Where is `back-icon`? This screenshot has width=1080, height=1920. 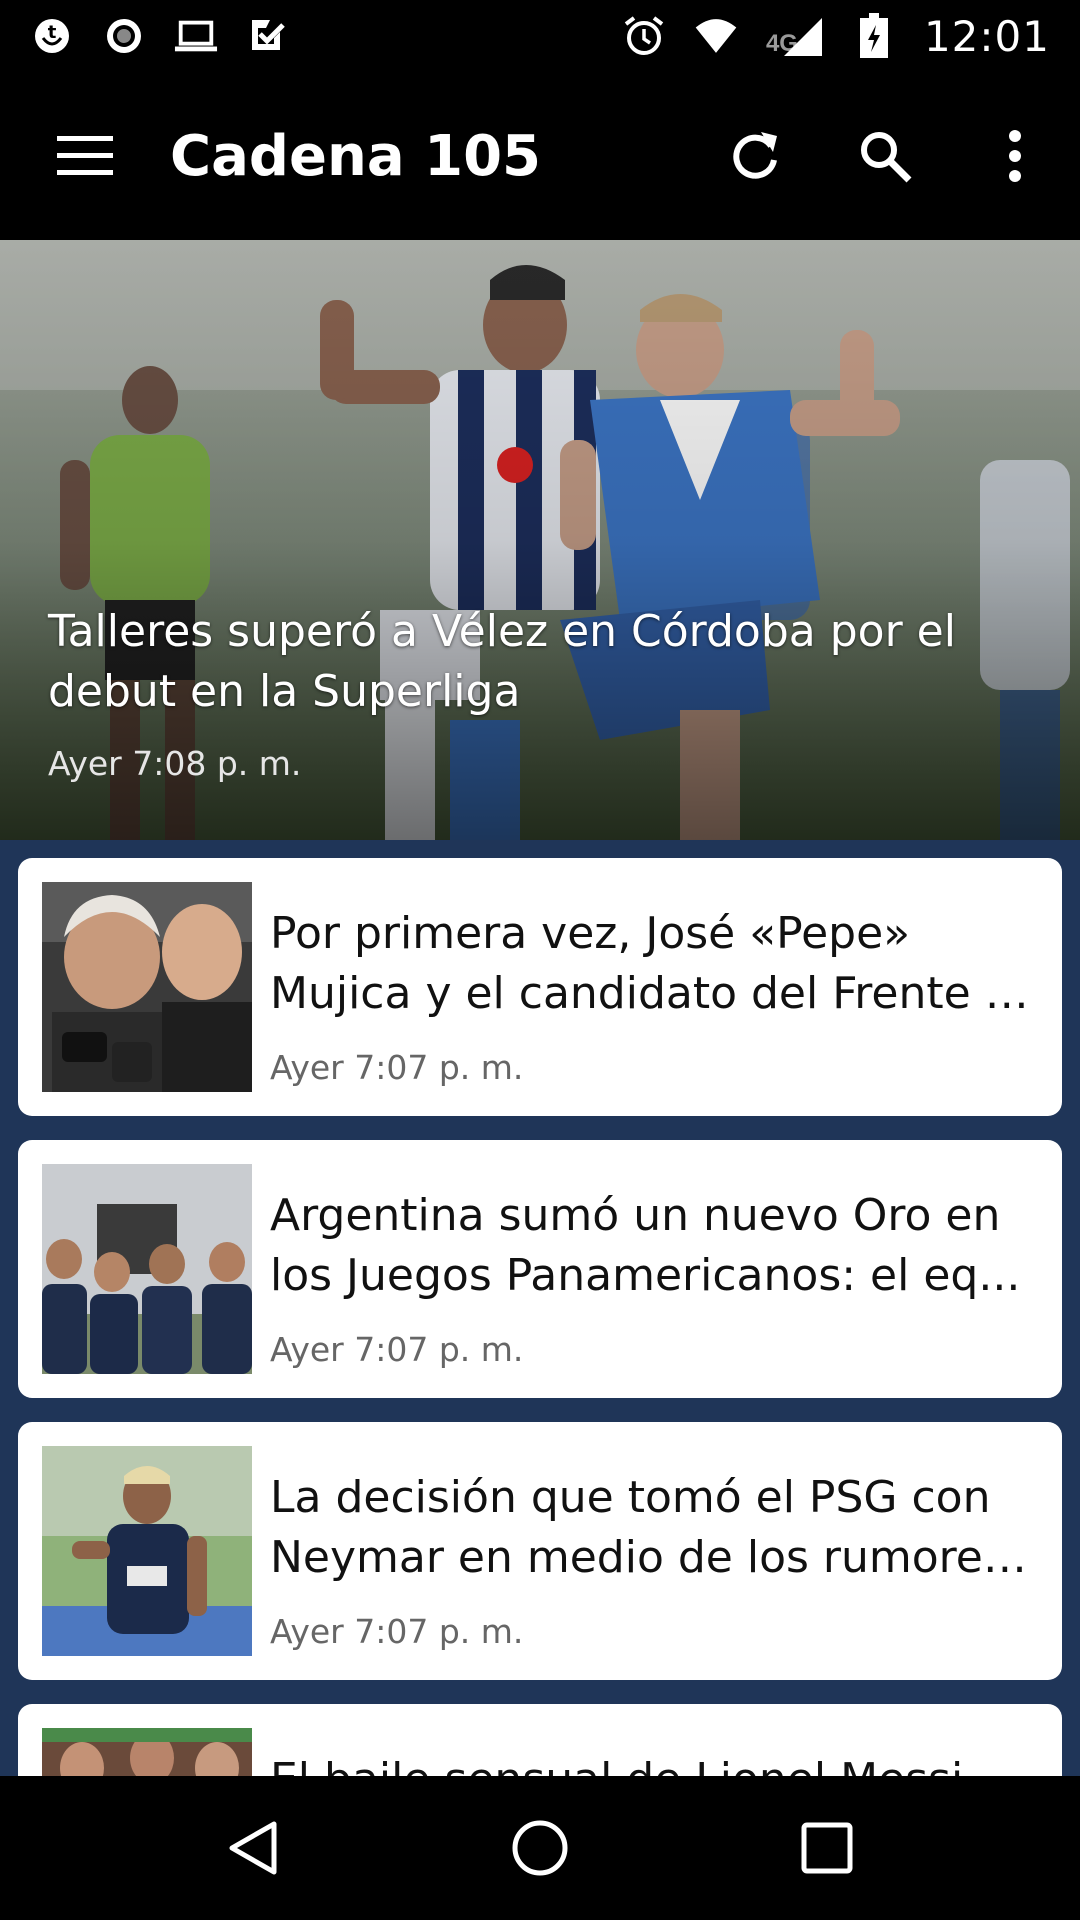 back-icon is located at coordinates (253, 1848).